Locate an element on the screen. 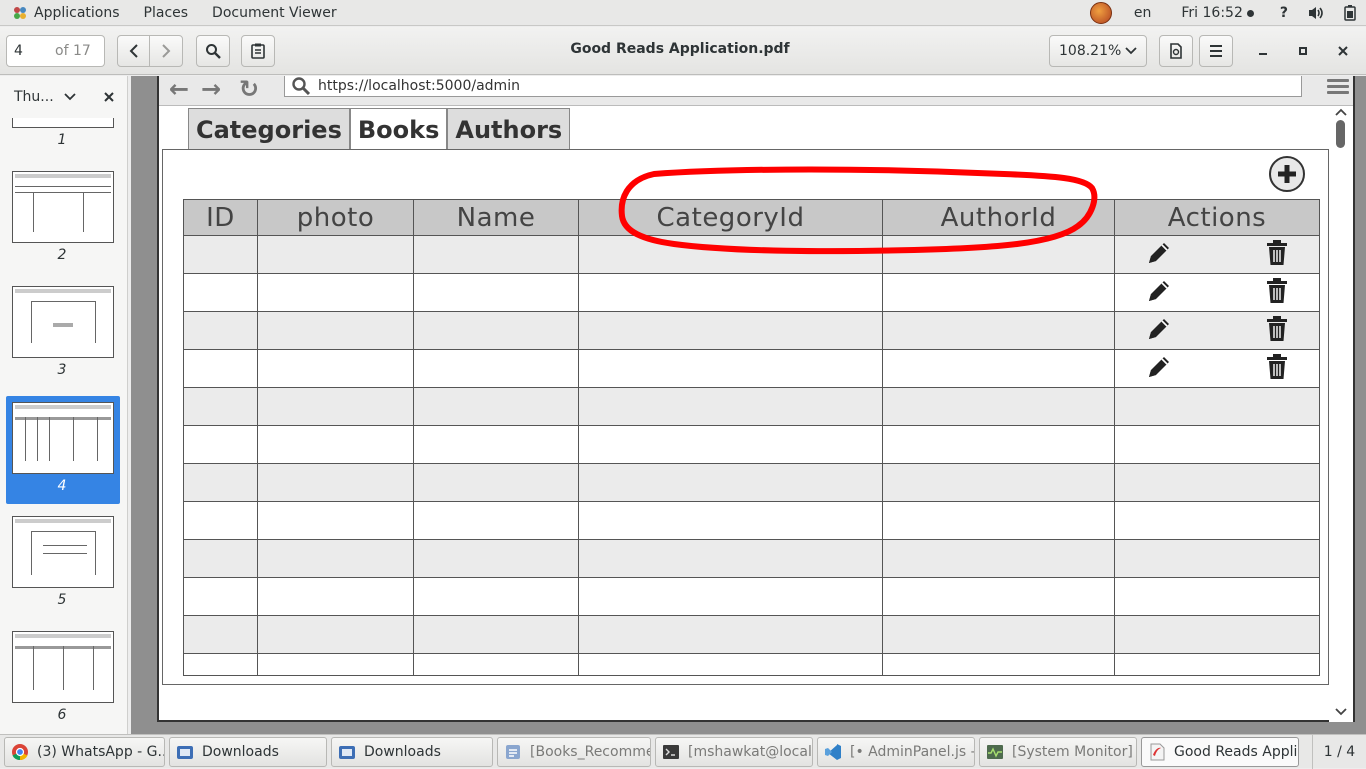 The height and width of the screenshot is (769, 1366). clock: Fri 16:52 is located at coordinates (1220, 13).